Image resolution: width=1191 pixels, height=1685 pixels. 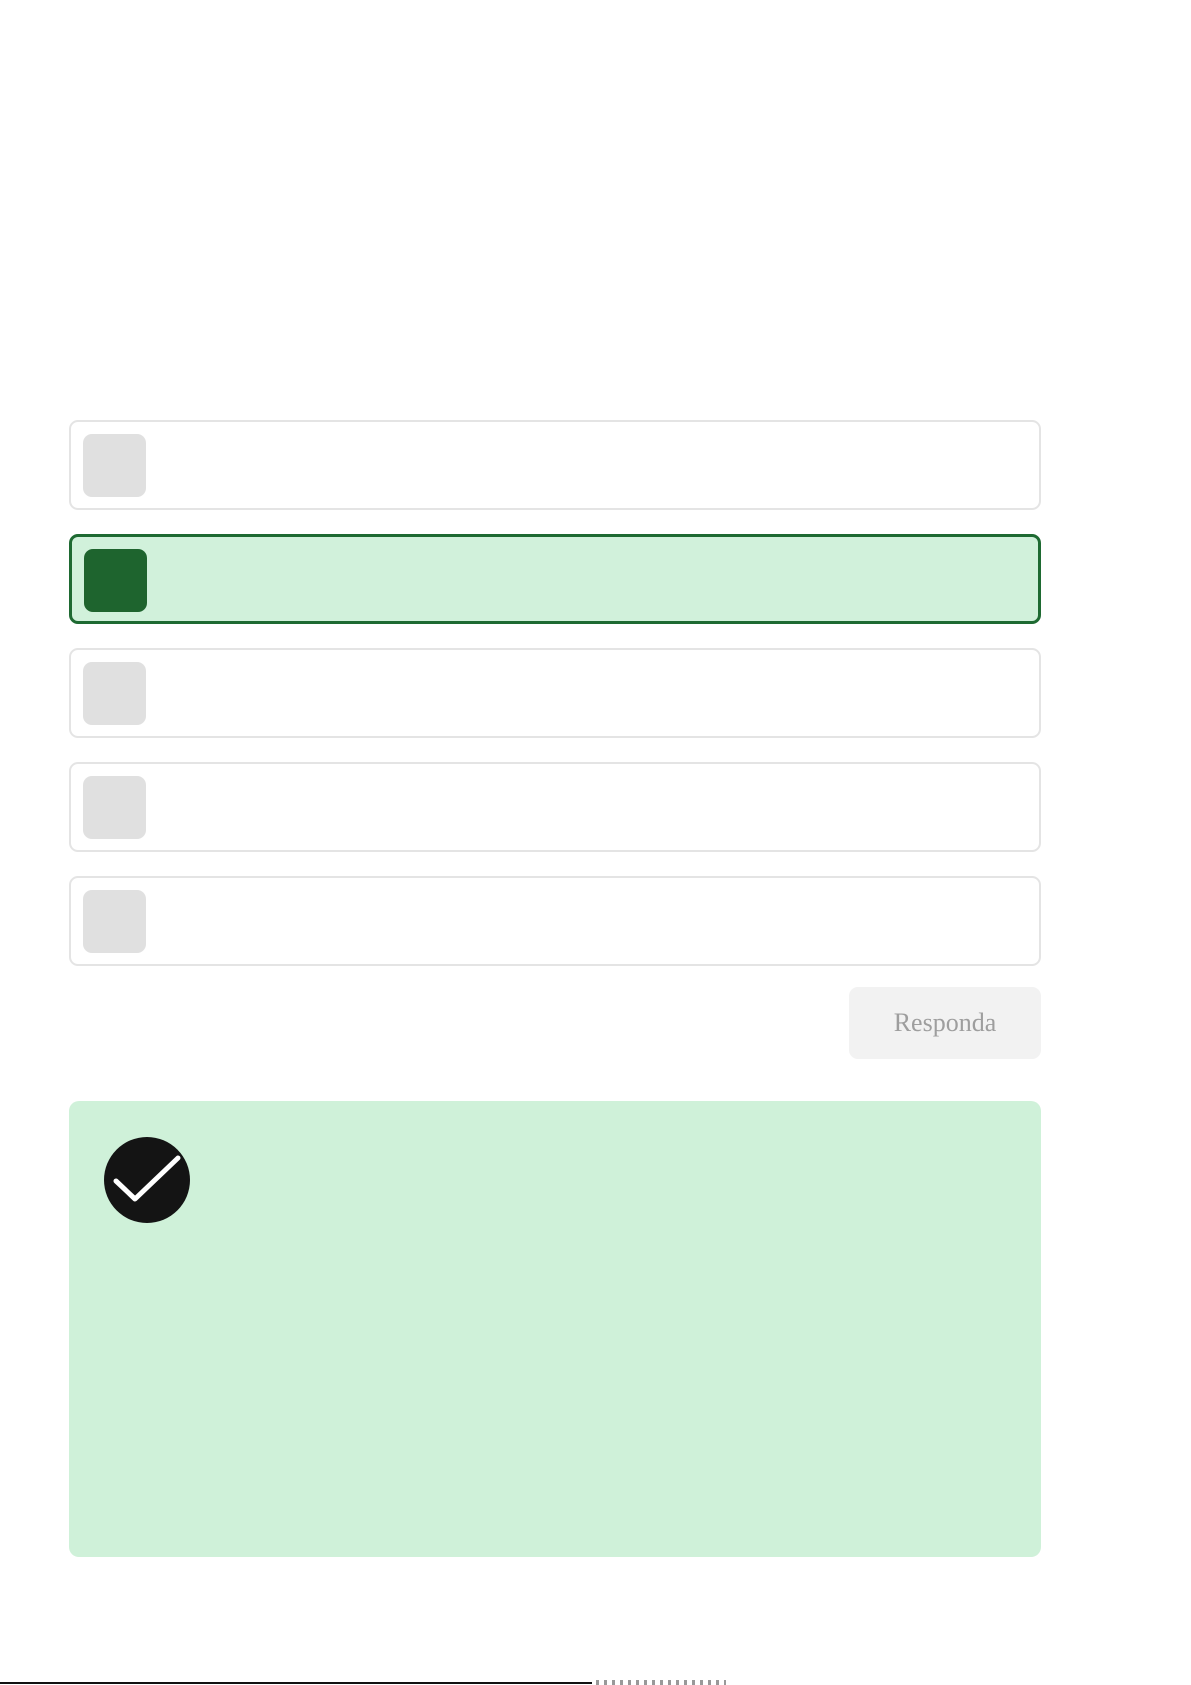 What do you see at coordinates (115, 580) in the screenshot?
I see `option-checkbox-selected` at bounding box center [115, 580].